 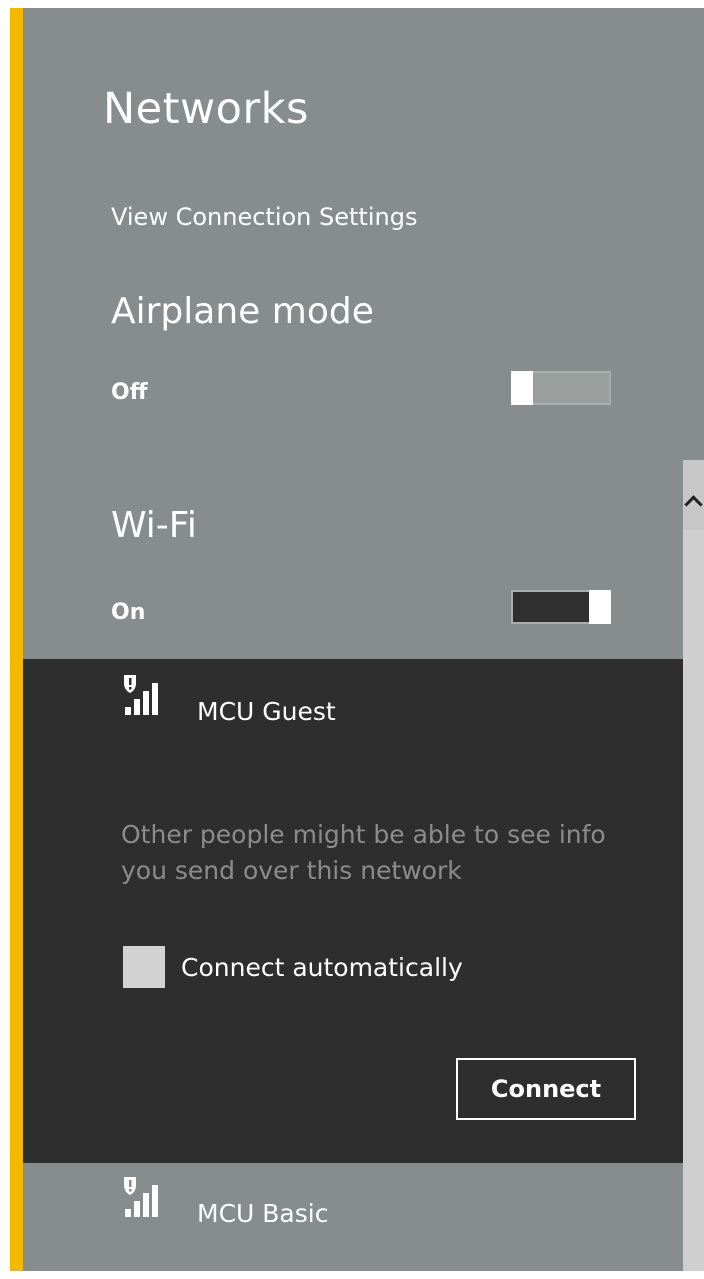 What do you see at coordinates (206, 109) in the screenshot?
I see `panel-title: Networks` at bounding box center [206, 109].